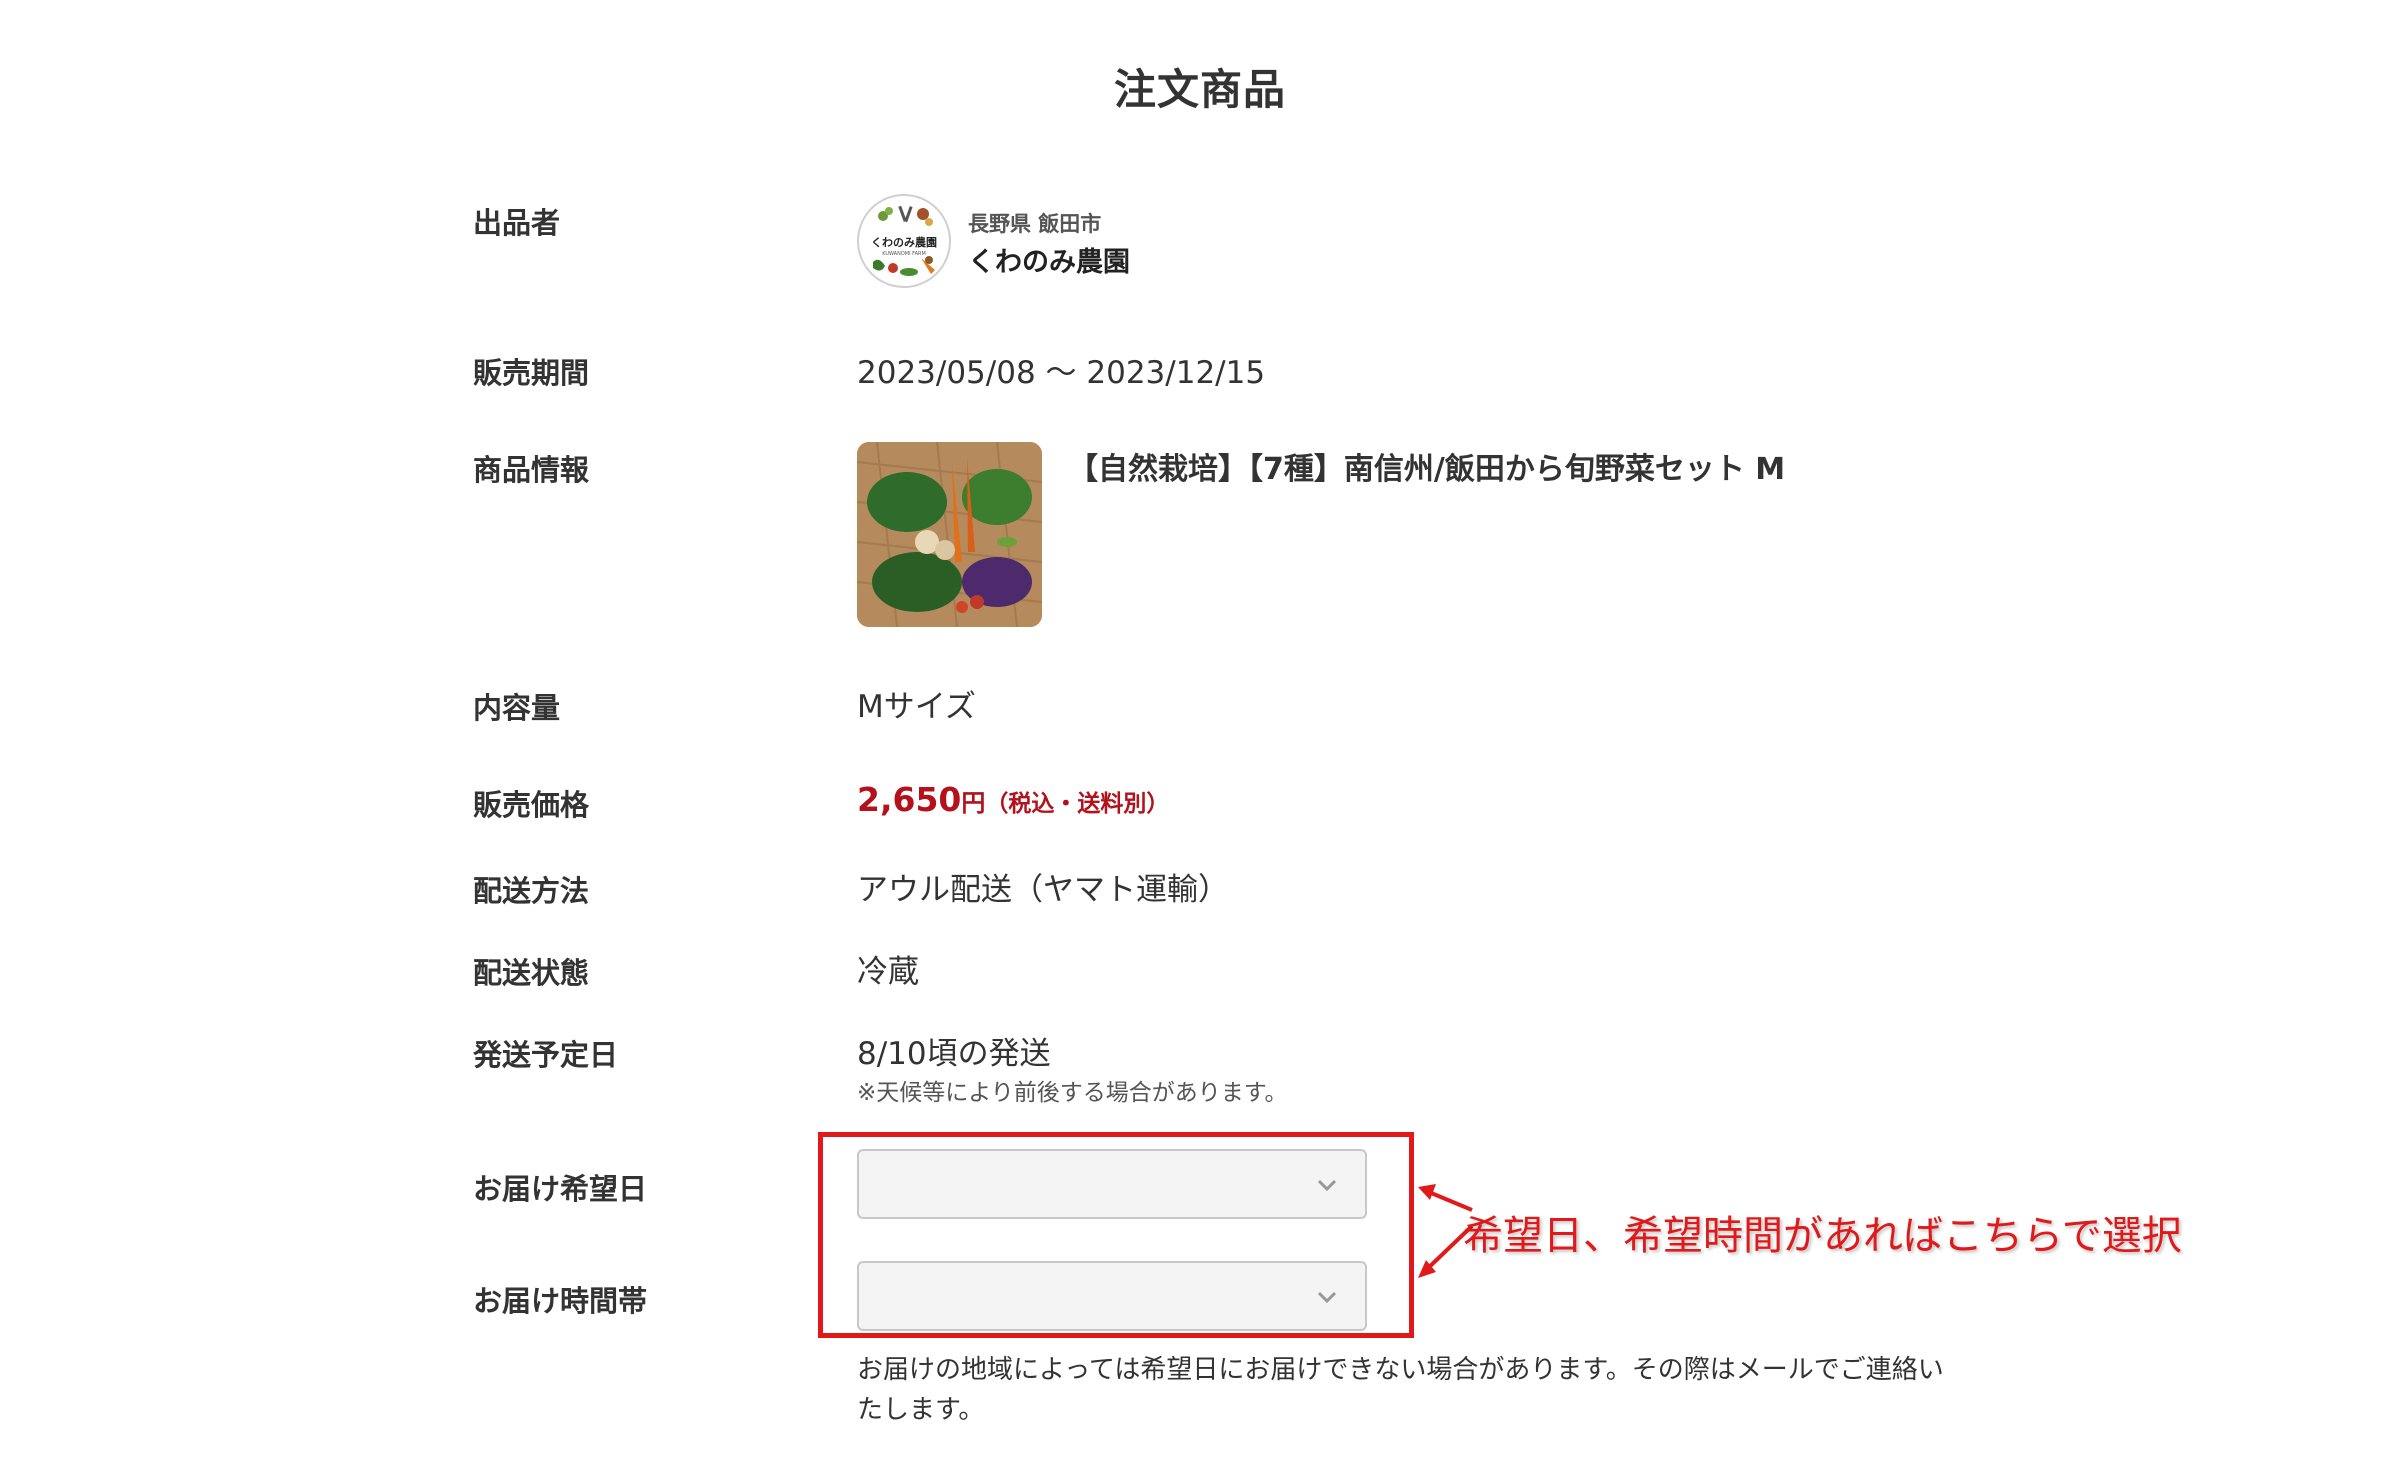 Image resolution: width=2400 pixels, height=1474 pixels. Describe the element at coordinates (560, 1189) in the screenshot. I see `delivery-date-label: お届け希望日` at that location.